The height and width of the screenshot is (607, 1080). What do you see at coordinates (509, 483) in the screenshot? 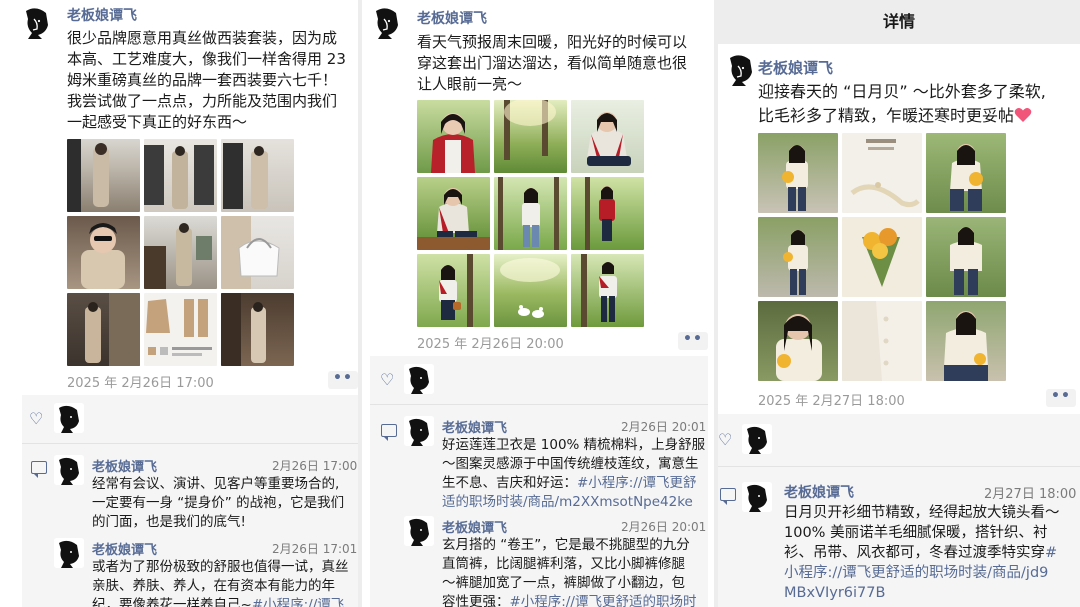
I see `comment-line-text: 生不息、吉庆和好运：` at bounding box center [509, 483].